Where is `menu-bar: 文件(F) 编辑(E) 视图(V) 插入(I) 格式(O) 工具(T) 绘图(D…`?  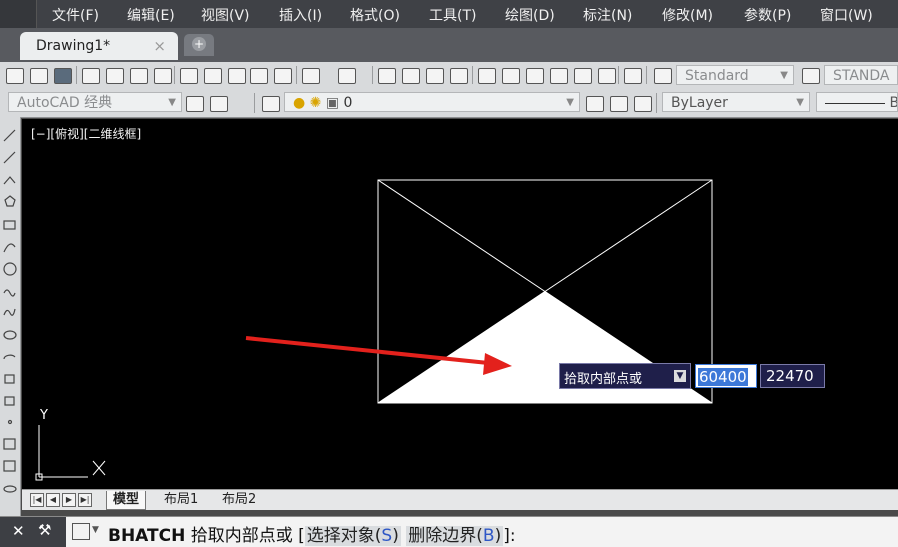
menu-bar: 文件(F) 编辑(E) 视图(V) 插入(I) 格式(O) 工具(T) 绘图(D… is located at coordinates (449, 14).